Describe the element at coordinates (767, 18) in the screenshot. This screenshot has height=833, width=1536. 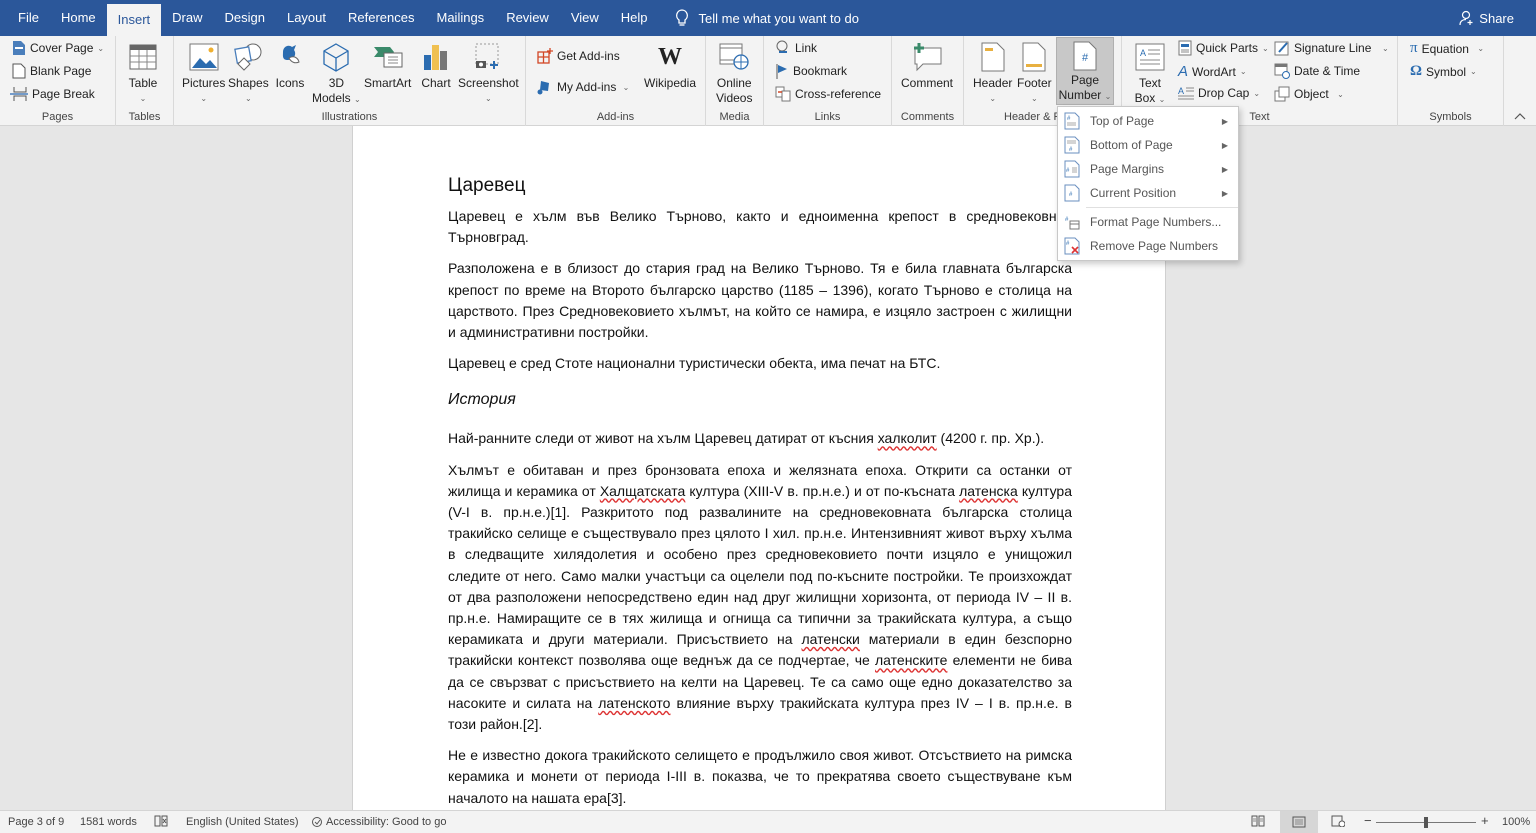
I see `tell-me-search: Tell me what you want to do` at that location.